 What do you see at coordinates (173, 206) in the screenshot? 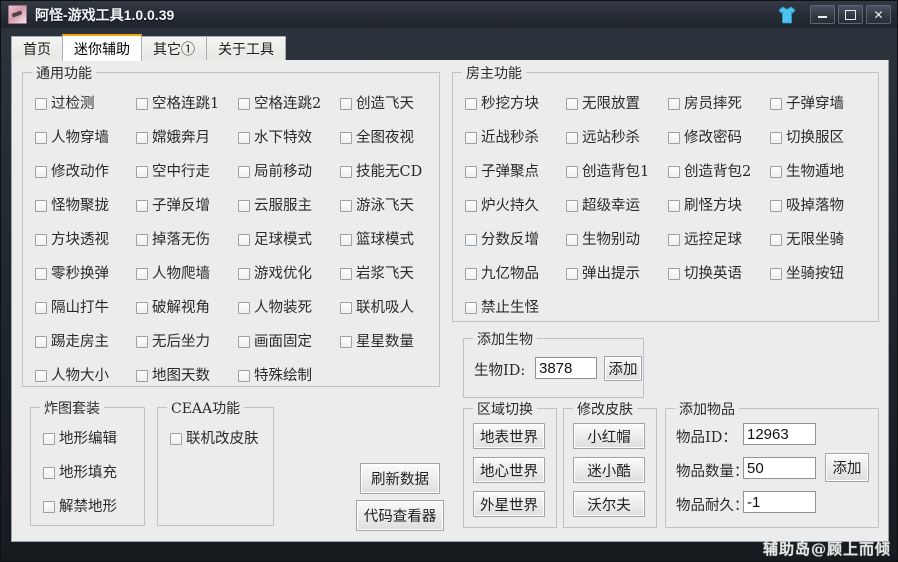
I see `checkbox-14: 子弹反增` at bounding box center [173, 206].